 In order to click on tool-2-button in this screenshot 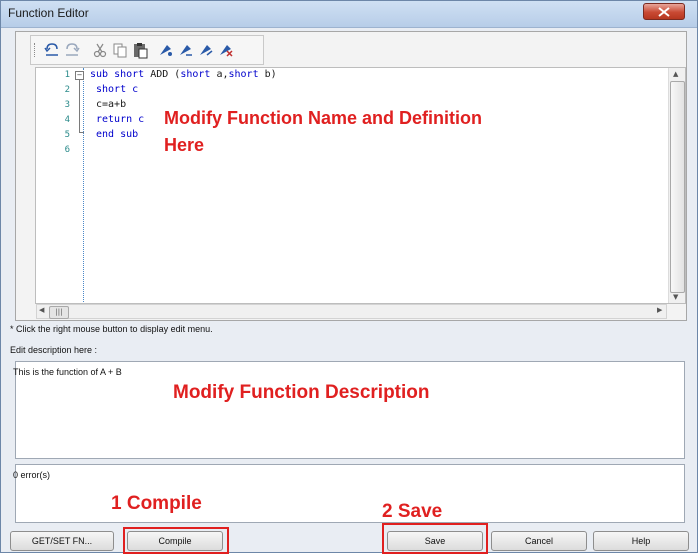, I will do `click(186, 50)`.